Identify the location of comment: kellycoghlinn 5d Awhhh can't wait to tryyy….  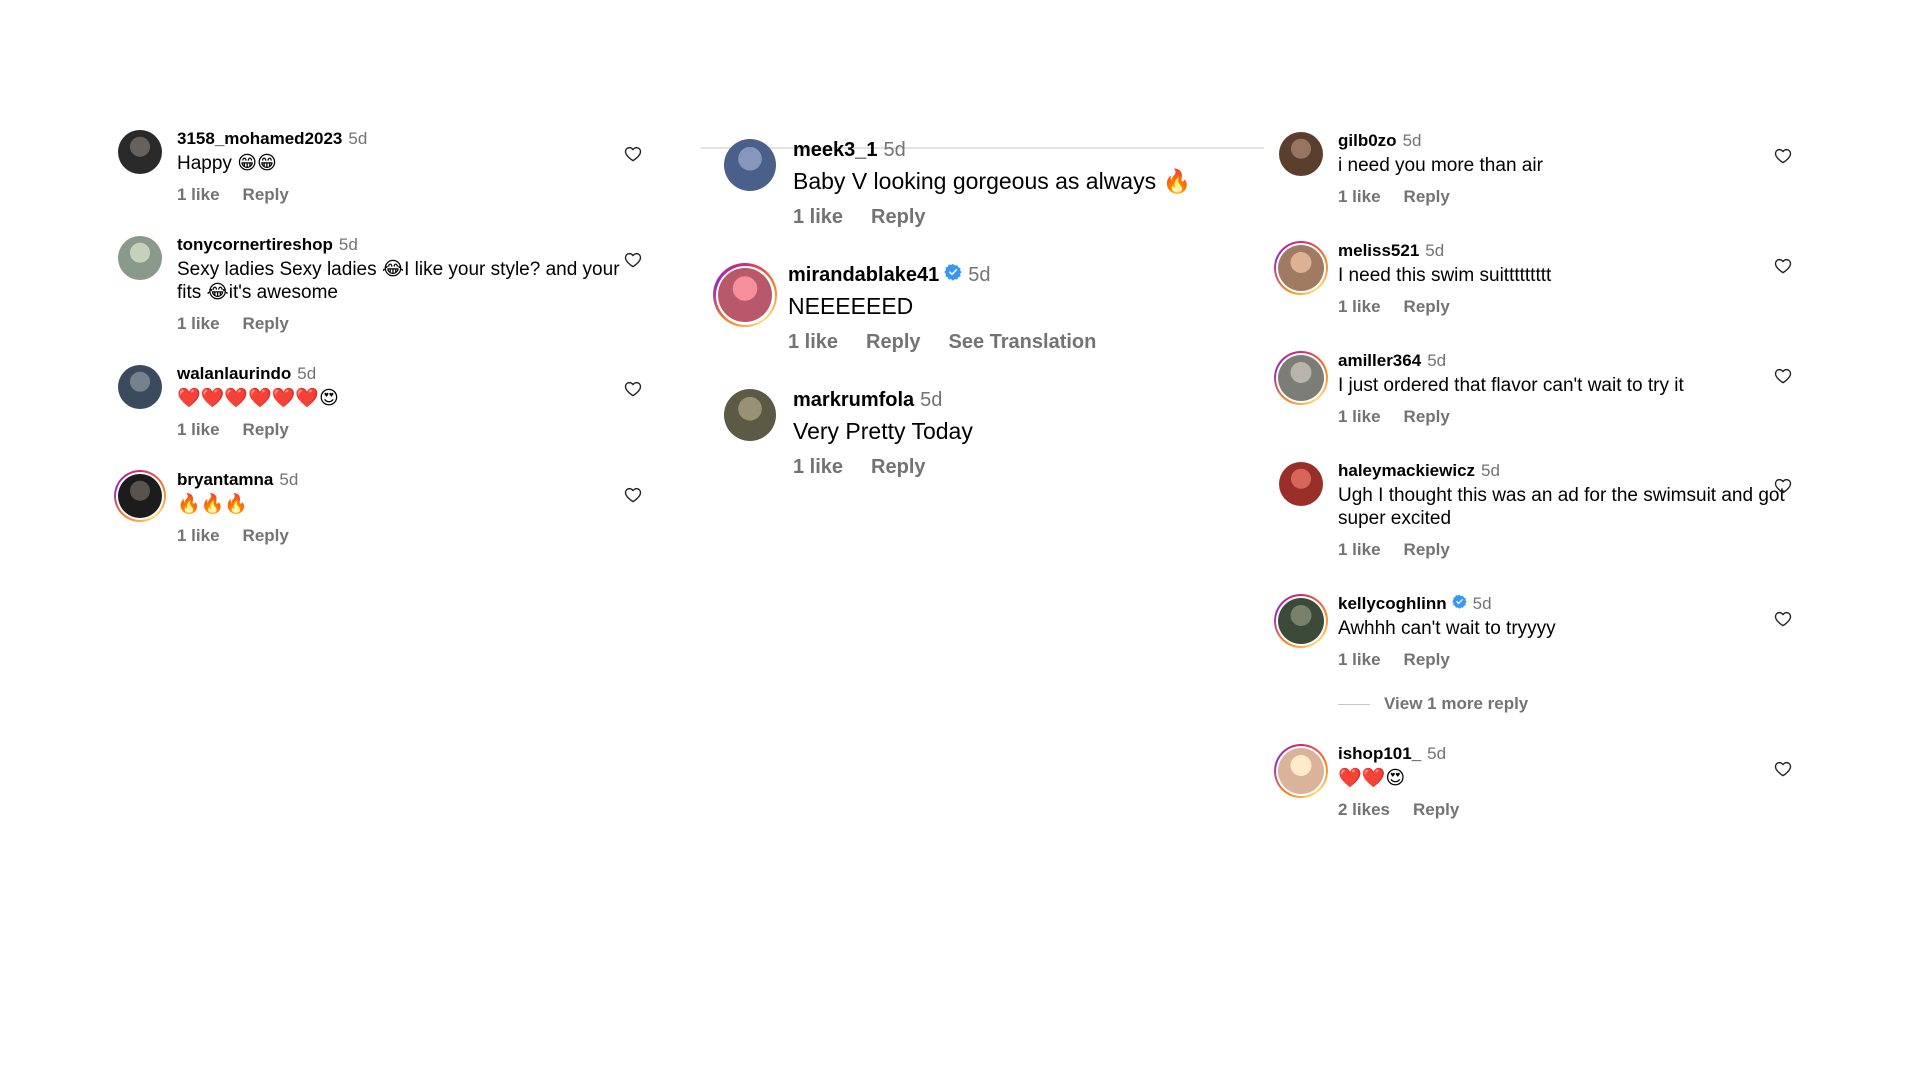
(1527, 632).